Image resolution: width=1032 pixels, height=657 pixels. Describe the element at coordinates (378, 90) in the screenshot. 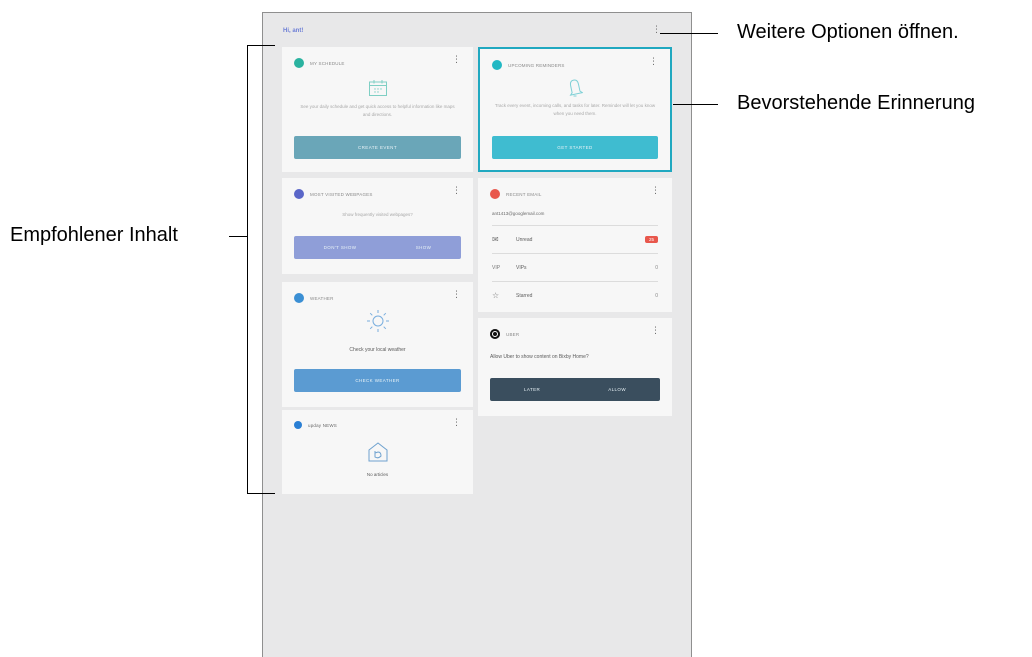

I see `calendar-icon` at that location.